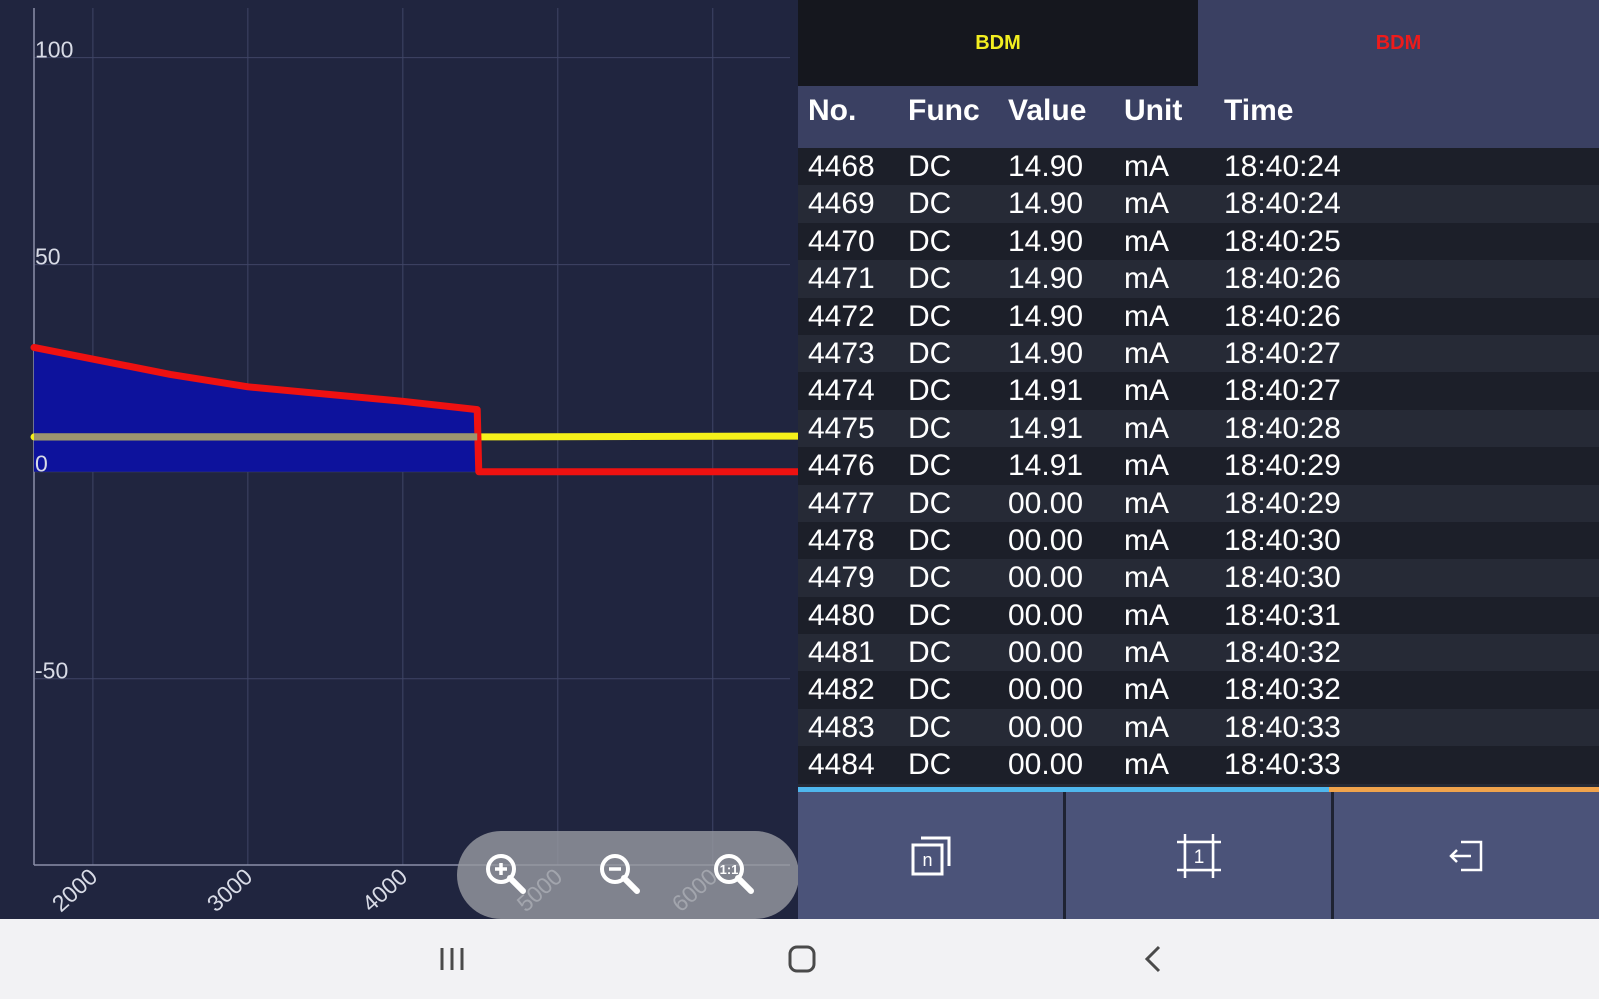 This screenshot has height=999, width=1599. What do you see at coordinates (735, 875) in the screenshot?
I see `zoom-reset-icon: 1:1` at bounding box center [735, 875].